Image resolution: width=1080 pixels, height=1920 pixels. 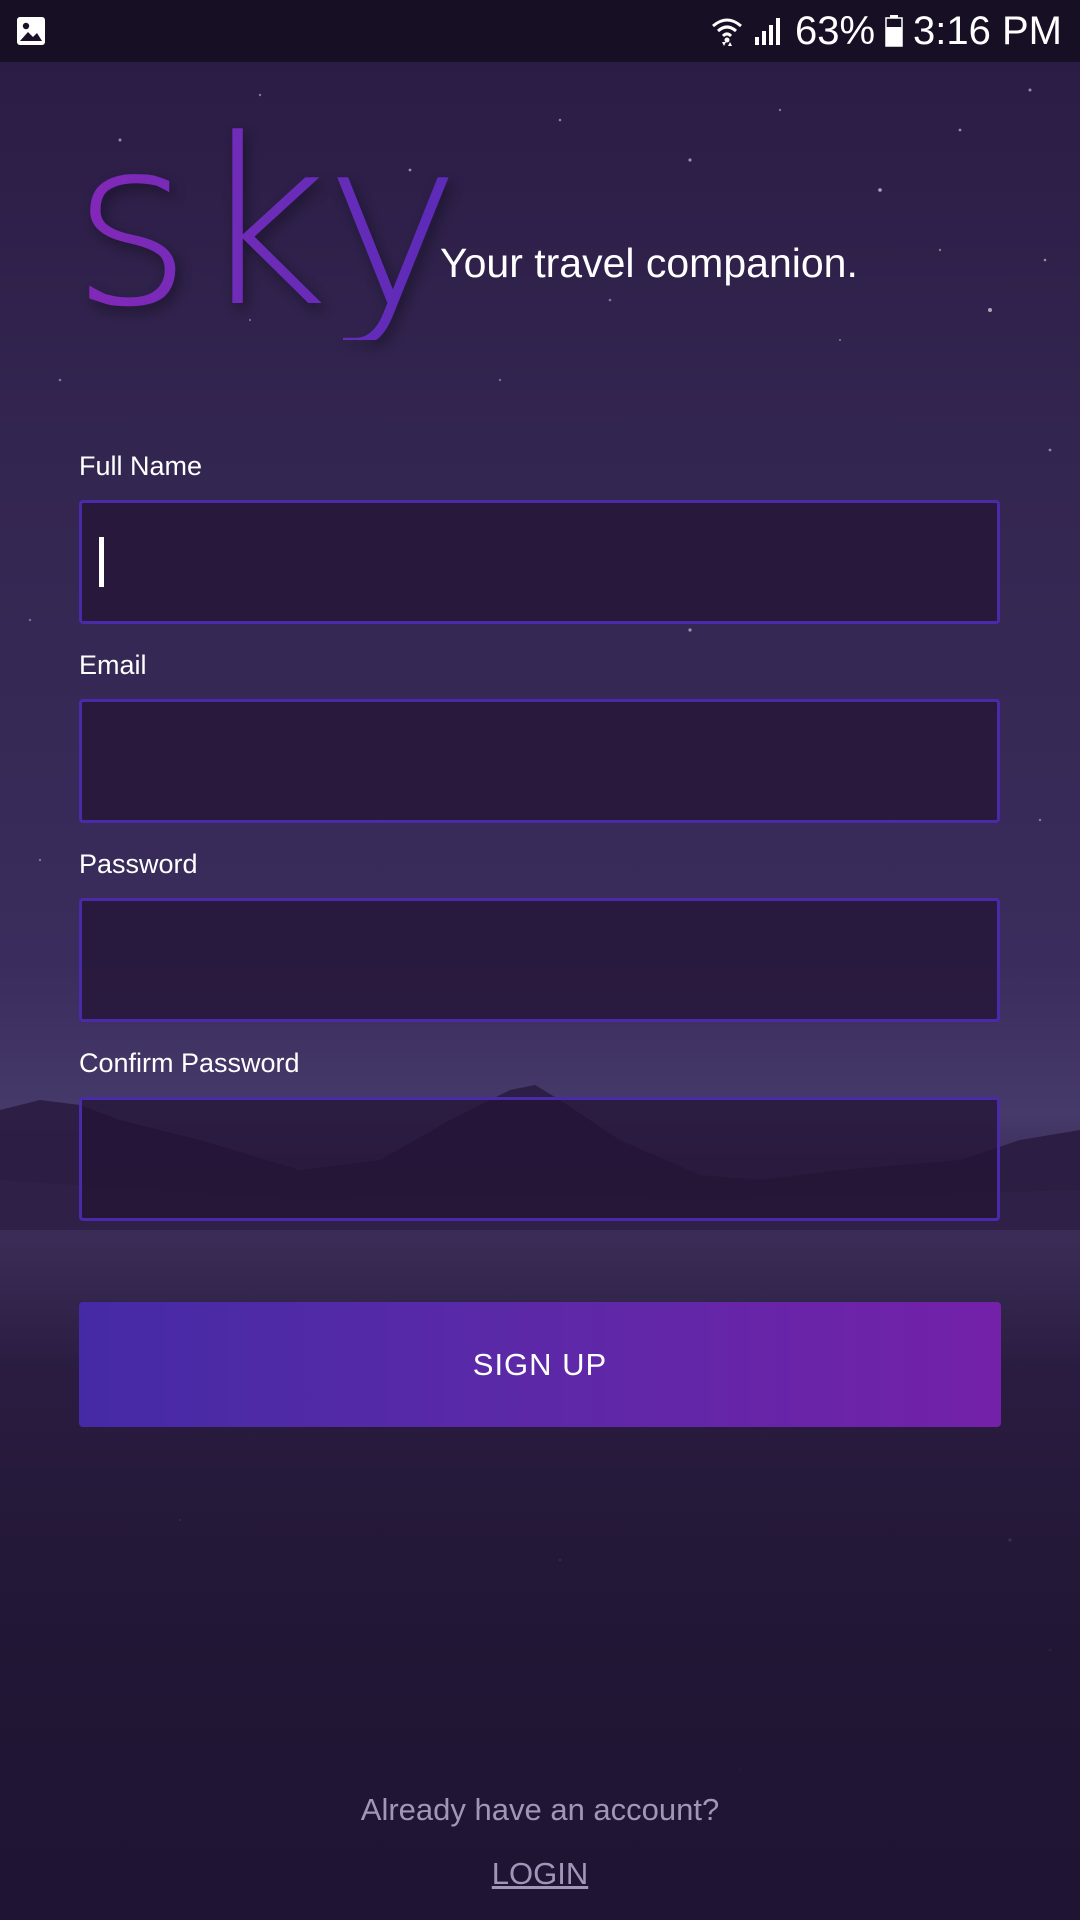 I want to click on sign-up-button: SIGN UP, so click(x=540, y=1364).